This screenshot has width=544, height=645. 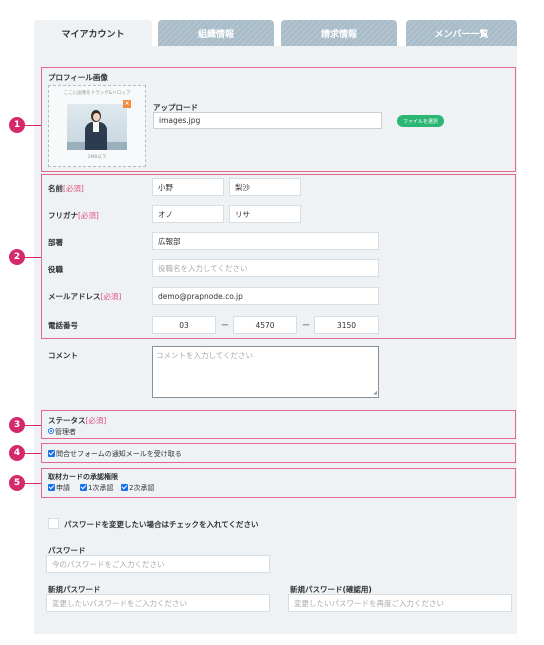 What do you see at coordinates (188, 214) in the screenshot?
I see `kana-last-input: オノ` at bounding box center [188, 214].